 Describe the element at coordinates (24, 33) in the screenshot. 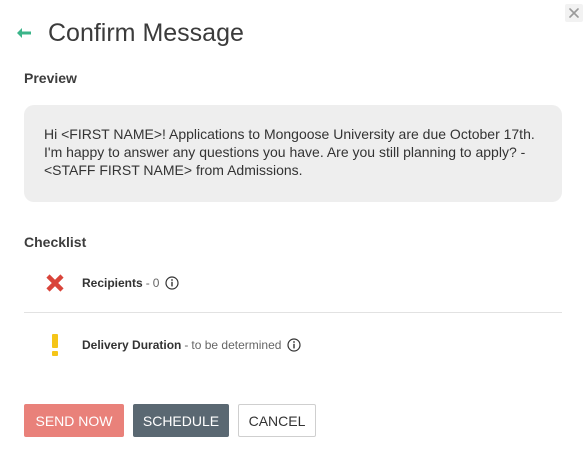

I see `back-arrow-icon` at that location.